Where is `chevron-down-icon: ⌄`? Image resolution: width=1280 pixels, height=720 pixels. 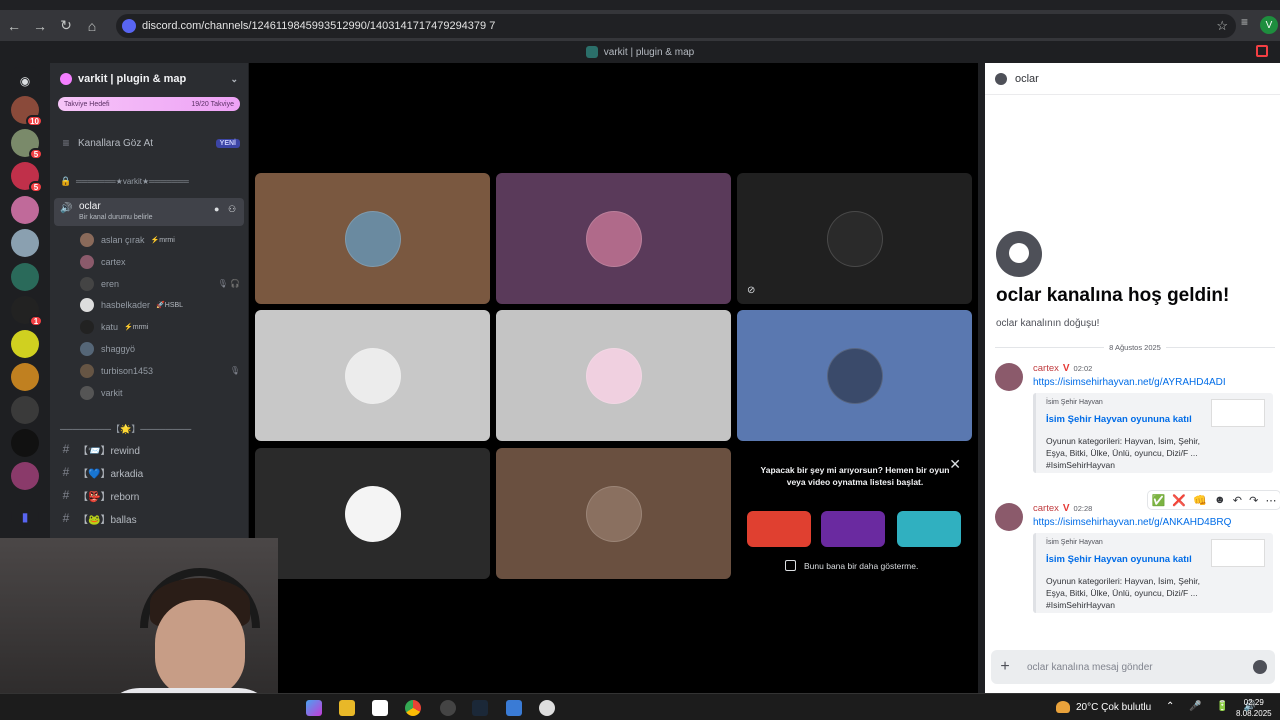
chevron-down-icon: ⌄ is located at coordinates (234, 79).